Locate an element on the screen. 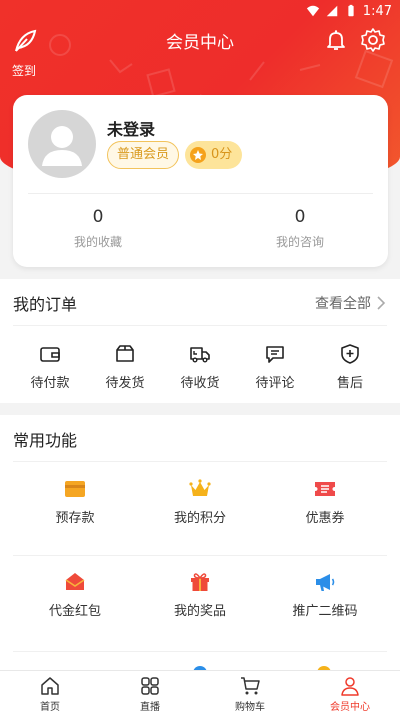  func-label: 我的奖品 is located at coordinates (199, 611).